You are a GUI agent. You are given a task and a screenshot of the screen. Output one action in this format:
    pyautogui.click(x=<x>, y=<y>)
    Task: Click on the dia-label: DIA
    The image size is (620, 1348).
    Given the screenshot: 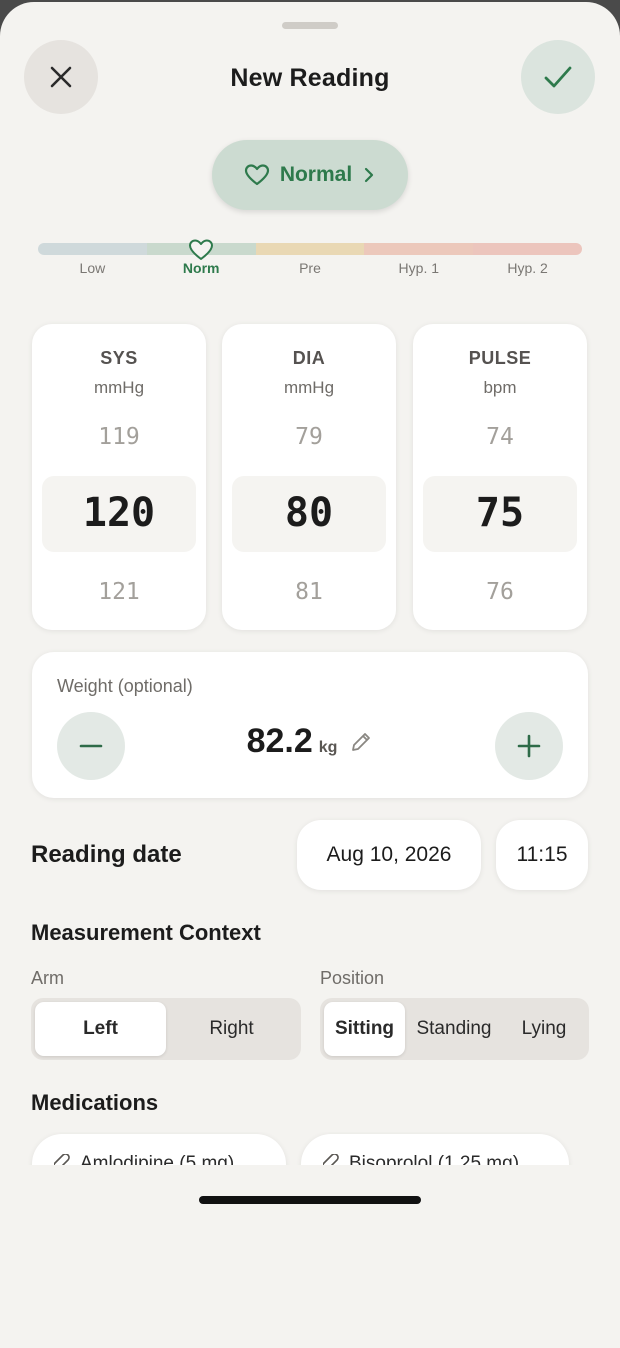 What is the action you would take?
    pyautogui.click(x=309, y=358)
    